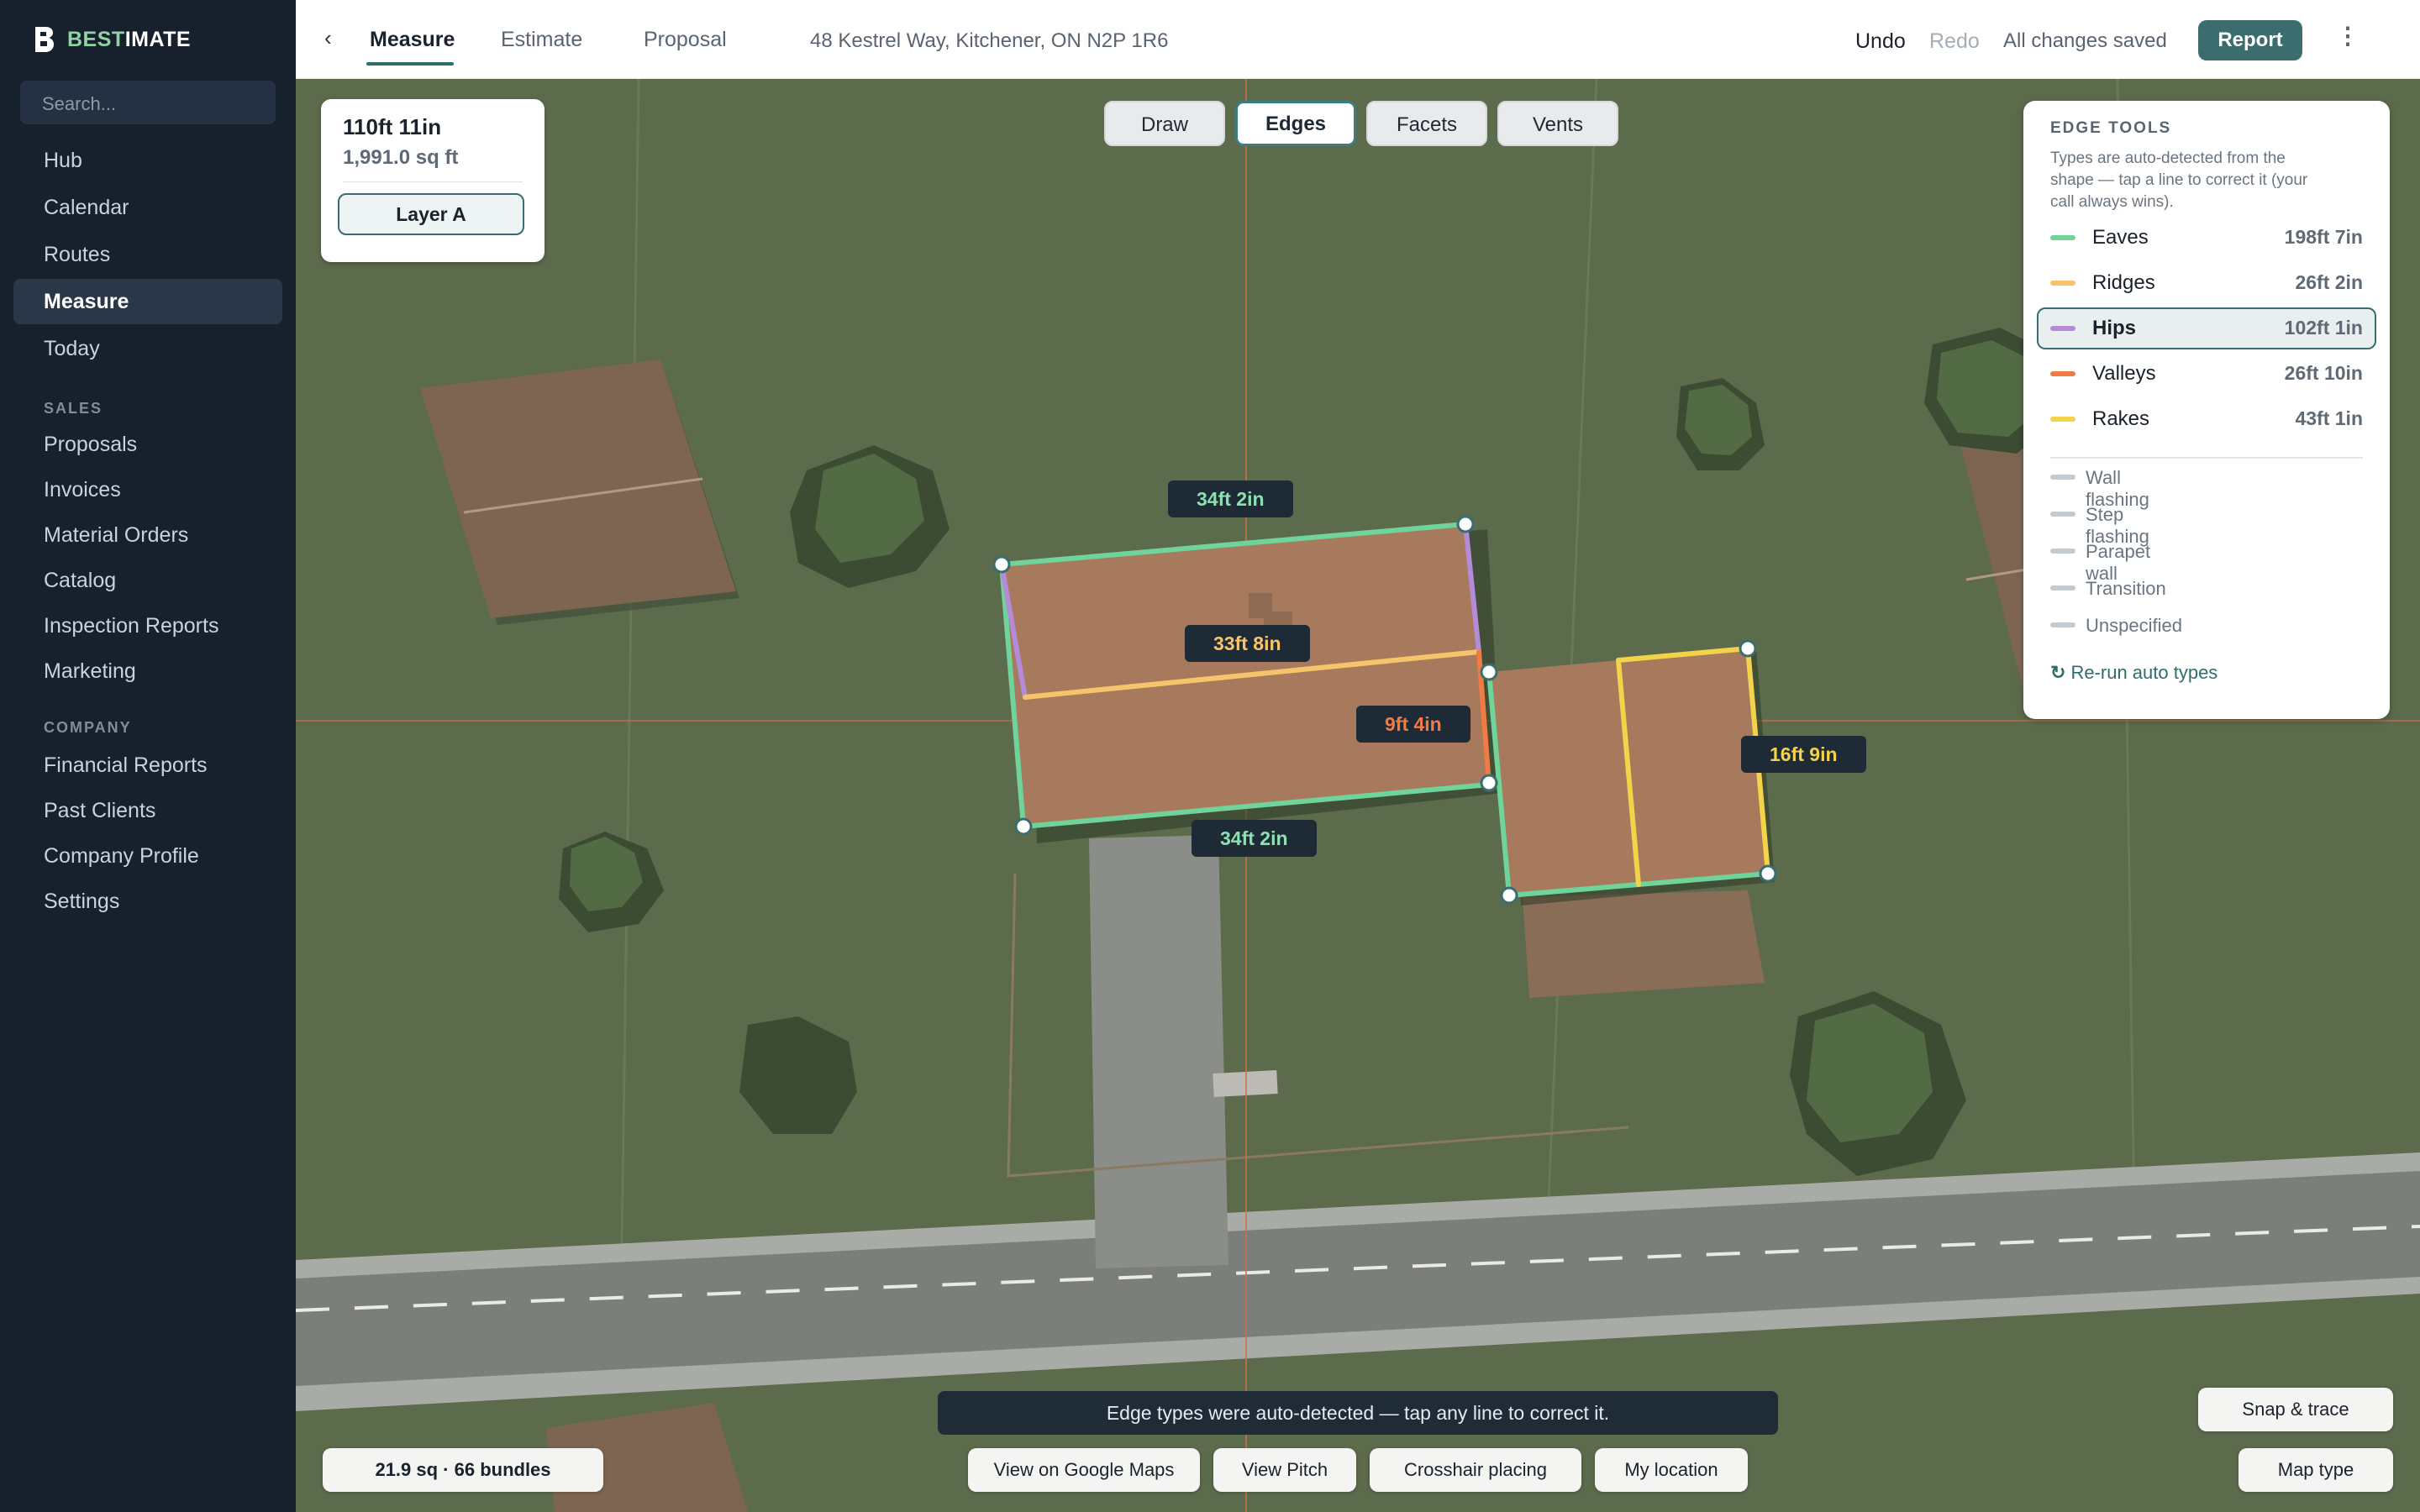 The width and height of the screenshot is (2420, 1512). Describe the element at coordinates (541, 40) in the screenshot. I see `tab-estimate: Estimate` at that location.